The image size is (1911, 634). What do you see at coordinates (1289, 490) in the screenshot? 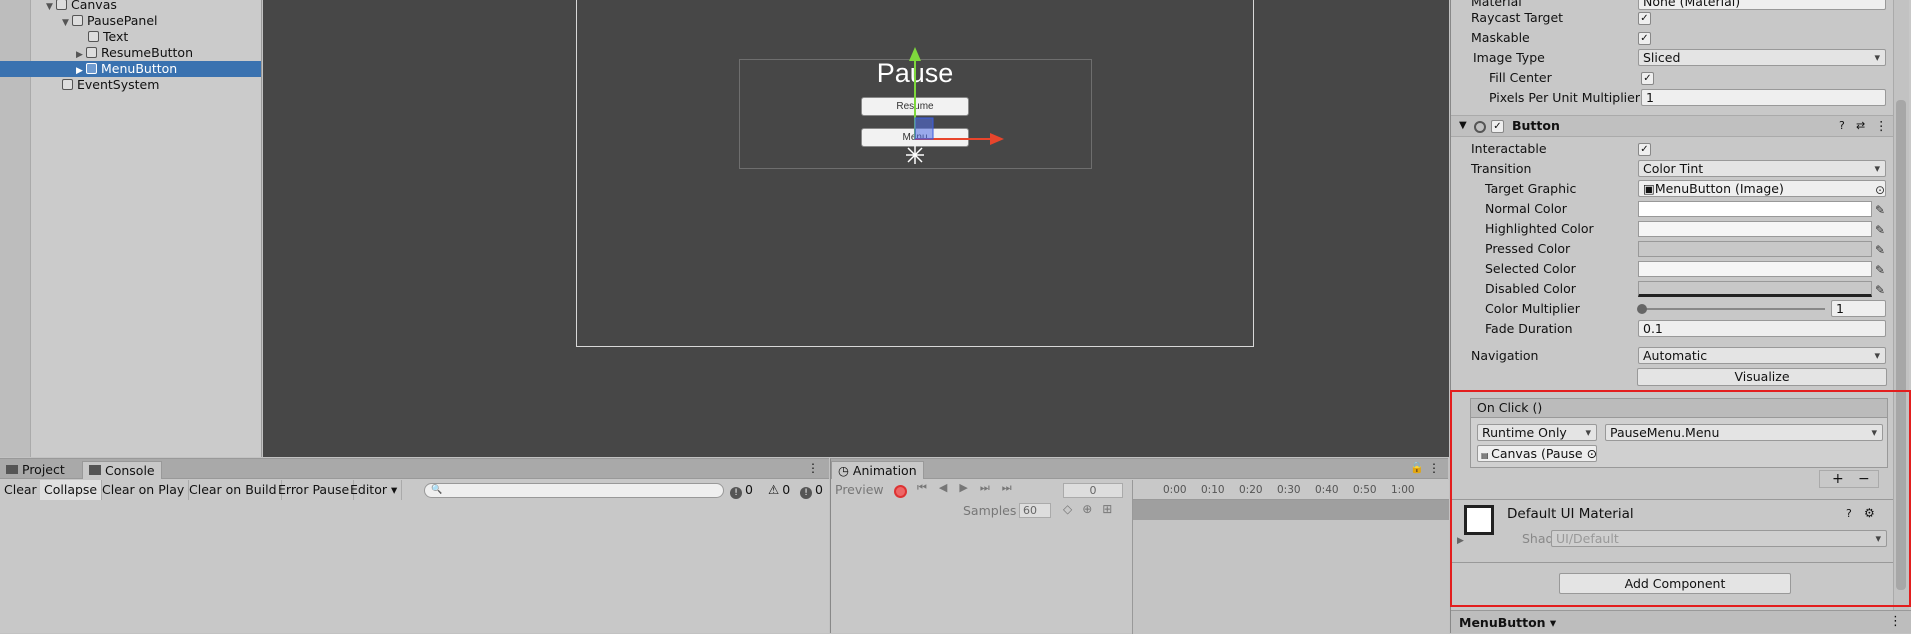
I see `ruler-tick: 0:30` at bounding box center [1289, 490].